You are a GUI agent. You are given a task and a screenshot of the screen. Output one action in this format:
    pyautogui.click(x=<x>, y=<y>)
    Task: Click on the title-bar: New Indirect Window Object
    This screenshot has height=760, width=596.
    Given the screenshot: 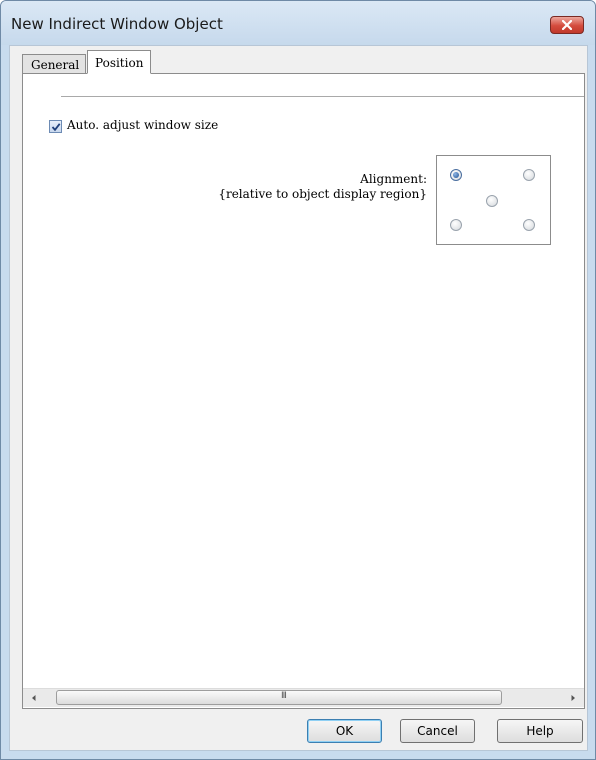 What is the action you would take?
    pyautogui.click(x=298, y=23)
    